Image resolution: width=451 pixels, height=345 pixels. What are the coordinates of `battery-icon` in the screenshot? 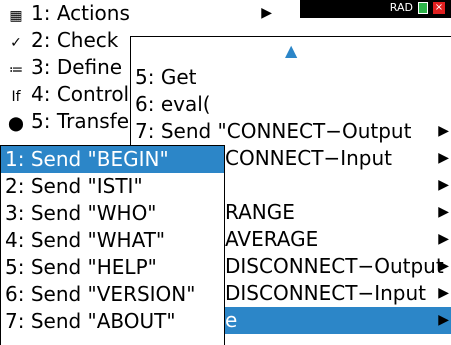 It's located at (423, 7).